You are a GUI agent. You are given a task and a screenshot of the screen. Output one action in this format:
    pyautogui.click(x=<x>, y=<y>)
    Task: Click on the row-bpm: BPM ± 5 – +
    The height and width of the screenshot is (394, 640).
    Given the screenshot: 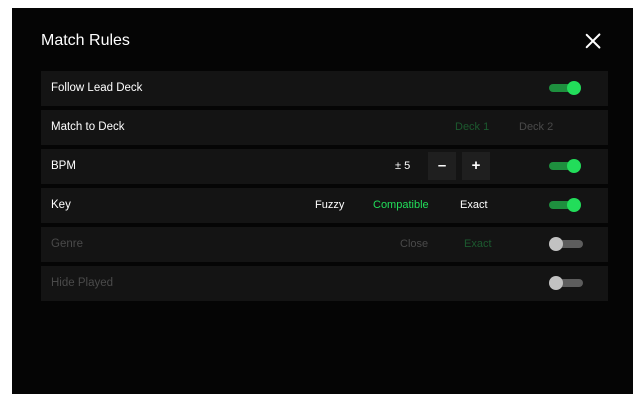 What is the action you would take?
    pyautogui.click(x=324, y=166)
    